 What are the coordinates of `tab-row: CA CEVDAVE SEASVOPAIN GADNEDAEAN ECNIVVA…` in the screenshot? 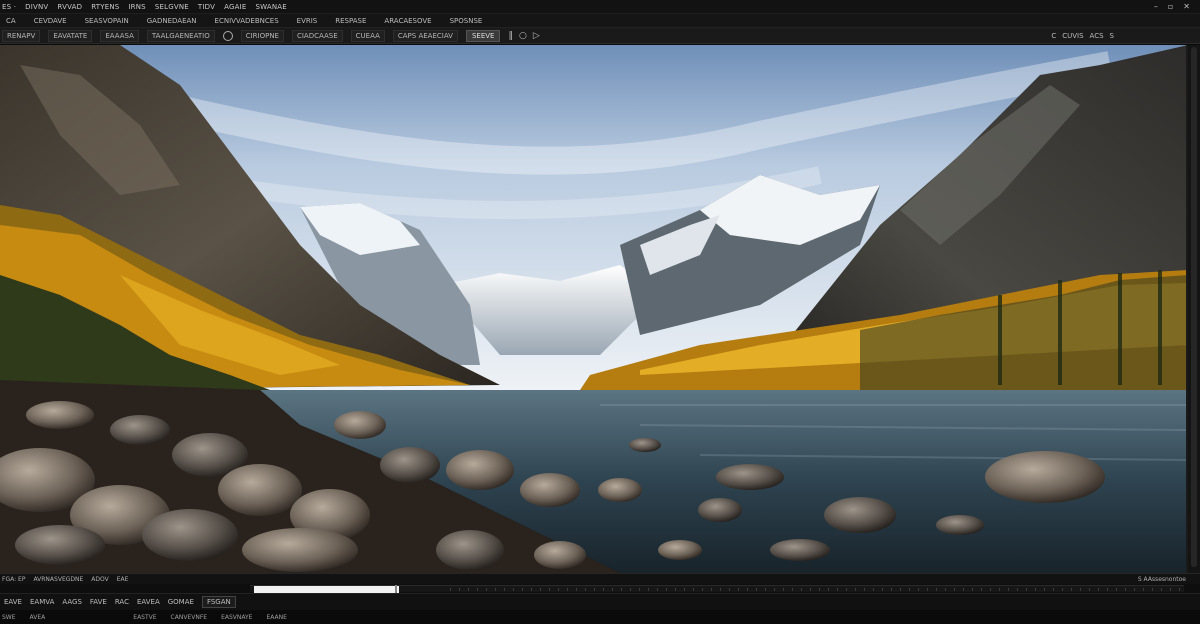 It's located at (600, 21).